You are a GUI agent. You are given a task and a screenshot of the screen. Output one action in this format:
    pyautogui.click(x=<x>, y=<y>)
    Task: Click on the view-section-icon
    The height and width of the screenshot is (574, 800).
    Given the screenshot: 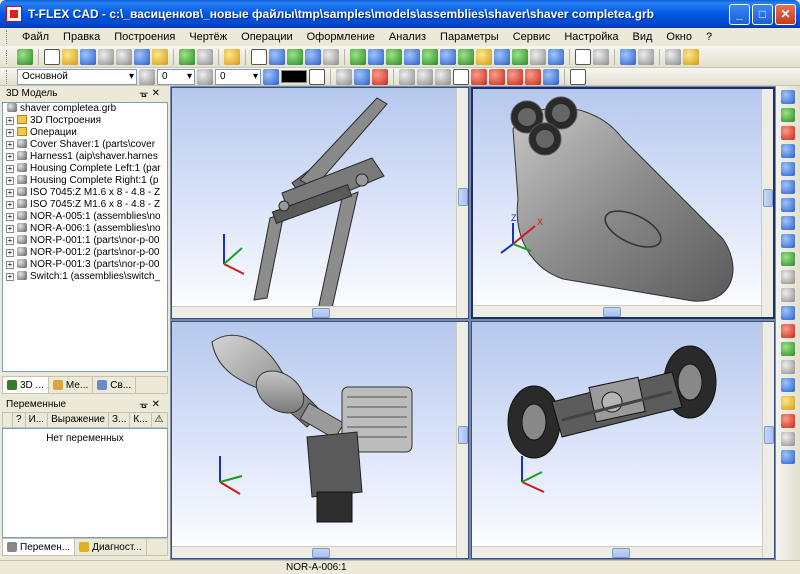 What is the action you would take?
    pyautogui.click(x=788, y=331)
    